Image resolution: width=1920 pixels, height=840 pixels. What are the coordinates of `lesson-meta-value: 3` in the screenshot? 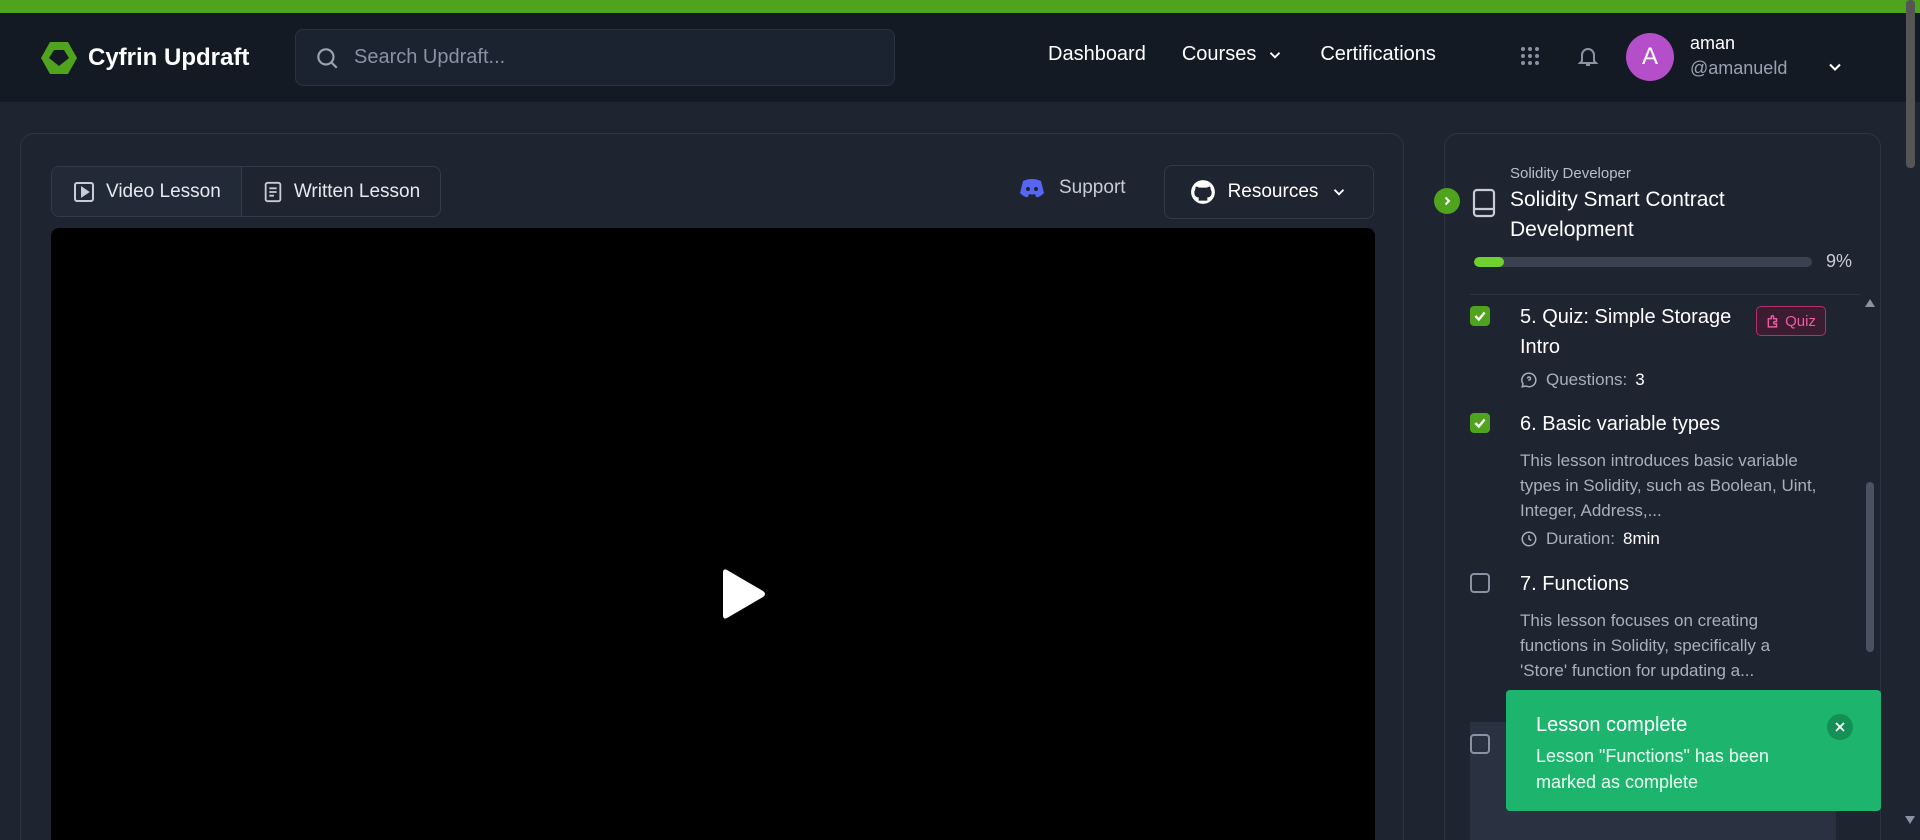 It's located at (1640, 379).